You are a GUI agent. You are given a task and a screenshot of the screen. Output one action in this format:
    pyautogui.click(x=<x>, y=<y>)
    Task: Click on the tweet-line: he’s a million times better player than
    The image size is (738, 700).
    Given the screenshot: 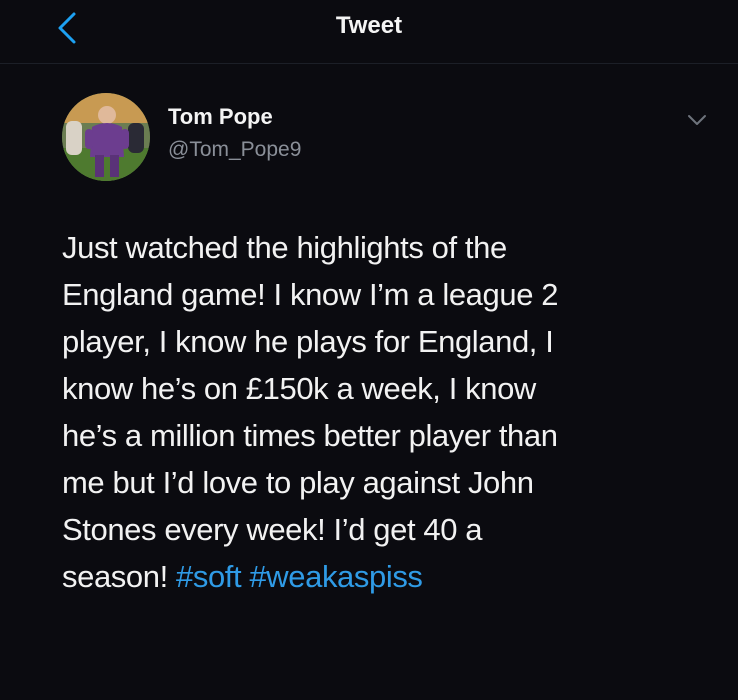 What is the action you would take?
    pyautogui.click(x=310, y=435)
    